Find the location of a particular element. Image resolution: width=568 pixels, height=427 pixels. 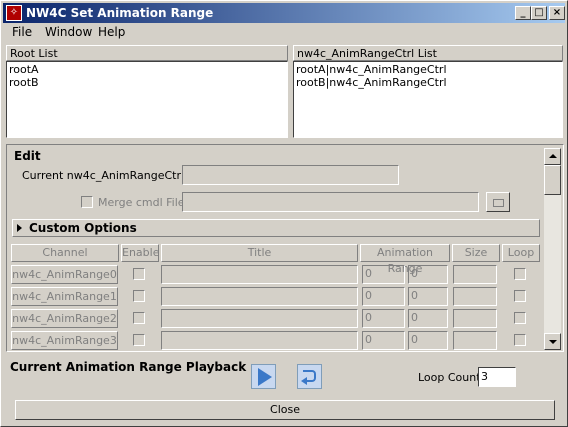

merge-cmdl-field is located at coordinates (330, 202).